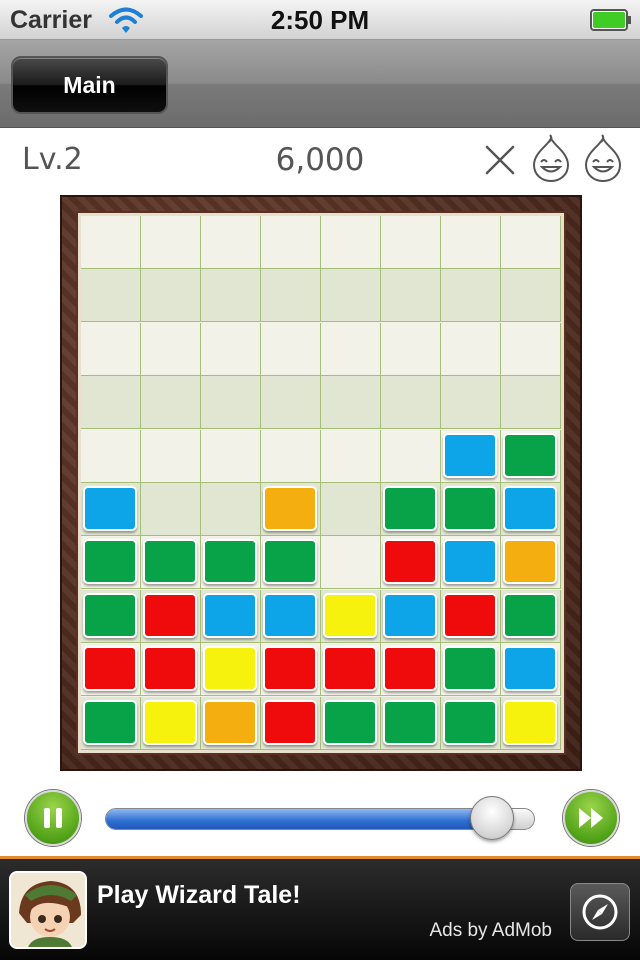 This screenshot has width=640, height=960. I want to click on ad-credit: Ads by AdMob, so click(490, 930).